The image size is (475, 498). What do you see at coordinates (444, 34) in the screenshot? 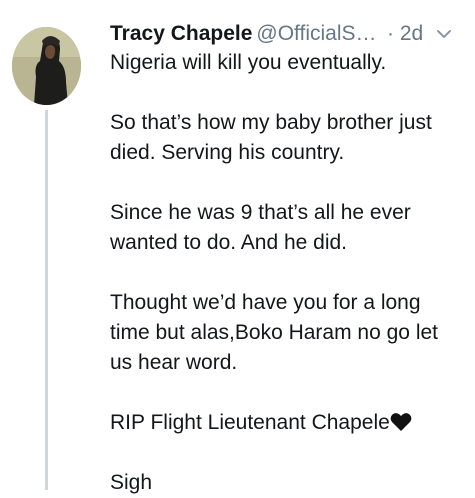
I see `chevron-down-icon` at bounding box center [444, 34].